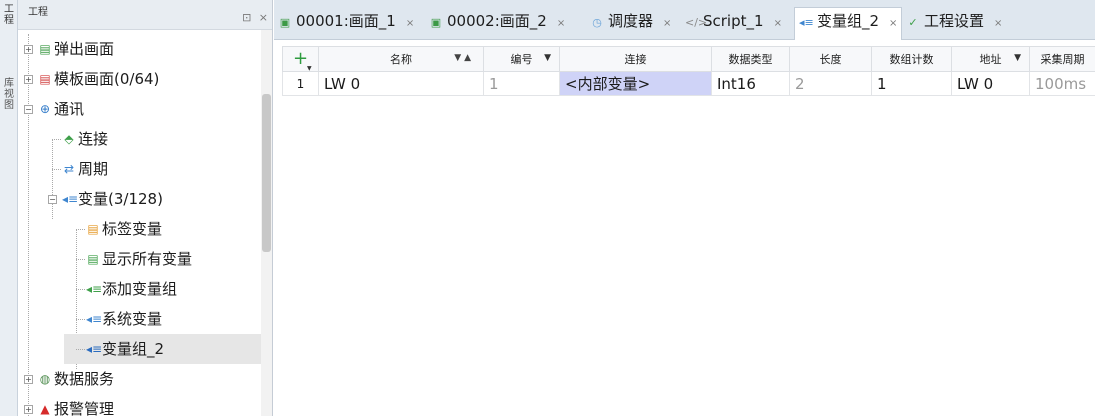 Image resolution: width=1095 pixels, height=416 pixels. What do you see at coordinates (401, 83) in the screenshot?
I see `name-cell: LW 0` at bounding box center [401, 83].